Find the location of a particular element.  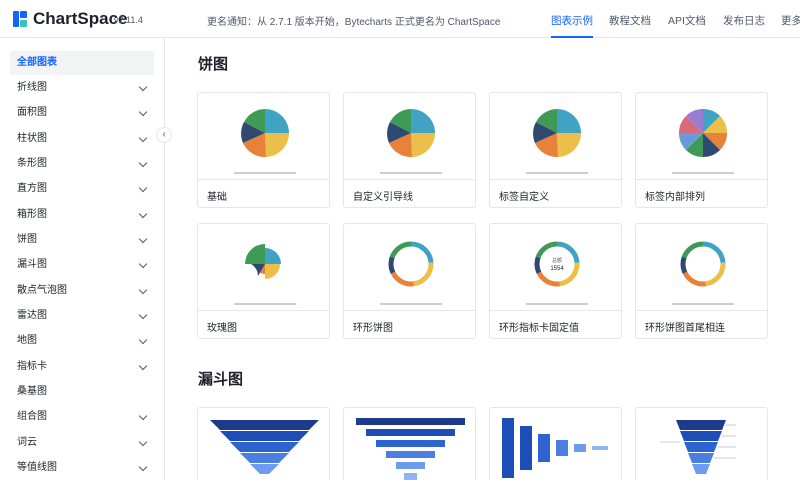

indicator-title: 总额 is located at coordinates (557, 260).